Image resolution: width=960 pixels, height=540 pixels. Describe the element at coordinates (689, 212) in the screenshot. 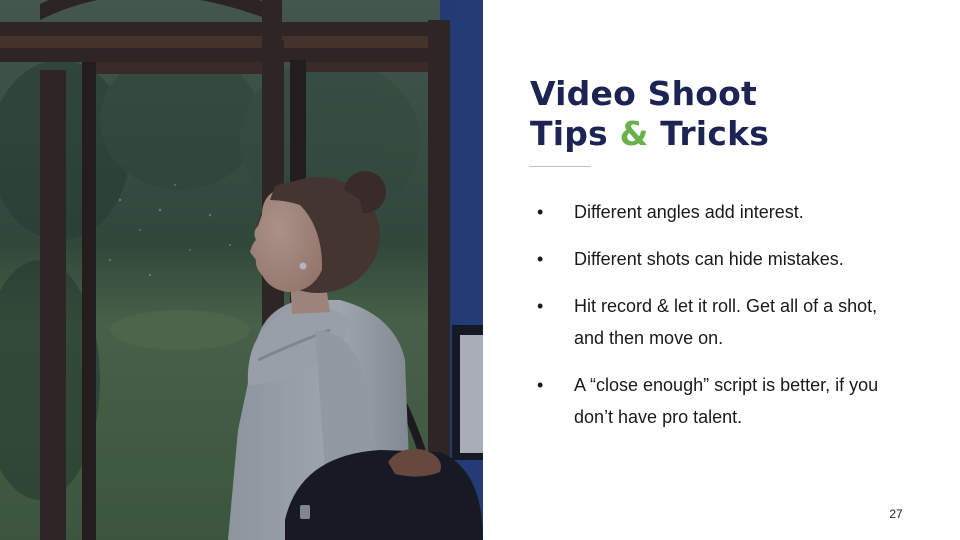

I see `bullet-text: Different angles add interest.` at that location.